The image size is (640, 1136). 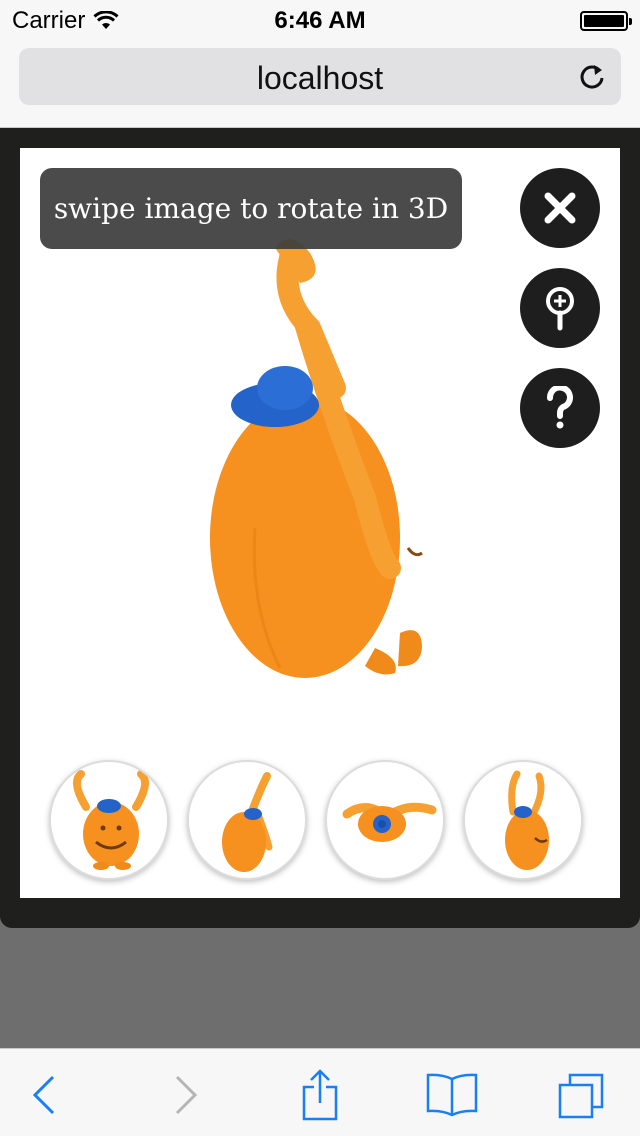 I want to click on address-text: localhost, so click(x=320, y=78).